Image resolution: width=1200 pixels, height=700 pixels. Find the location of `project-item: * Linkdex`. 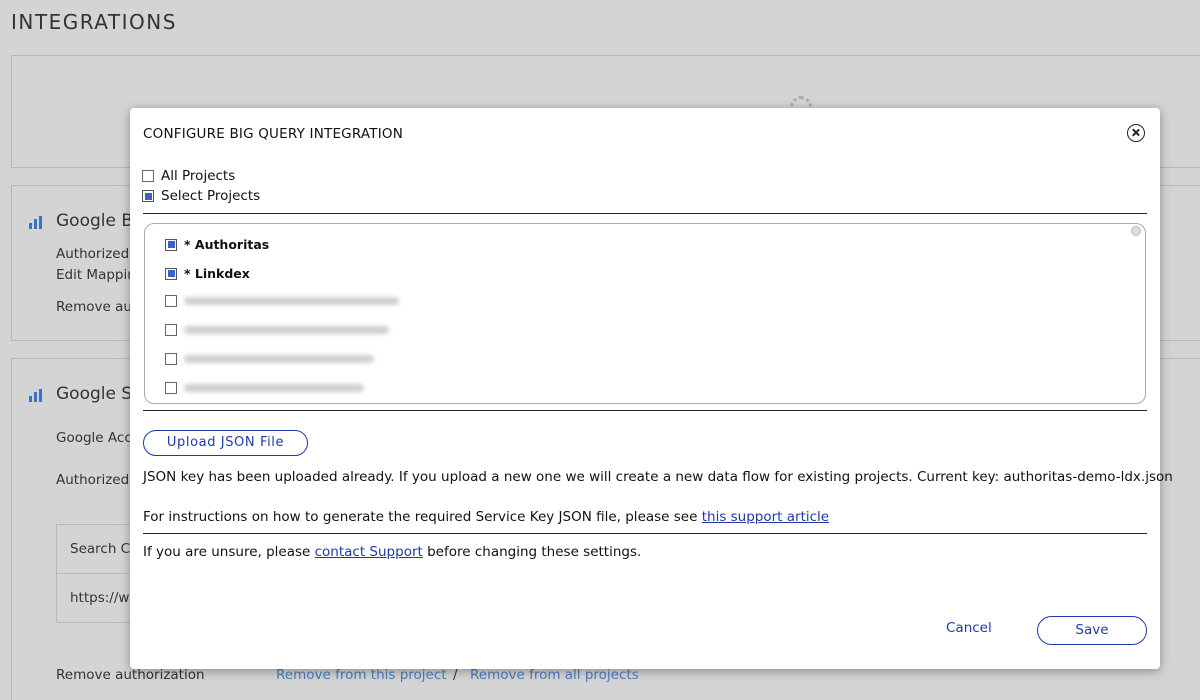

project-item: * Linkdex is located at coordinates (207, 273).